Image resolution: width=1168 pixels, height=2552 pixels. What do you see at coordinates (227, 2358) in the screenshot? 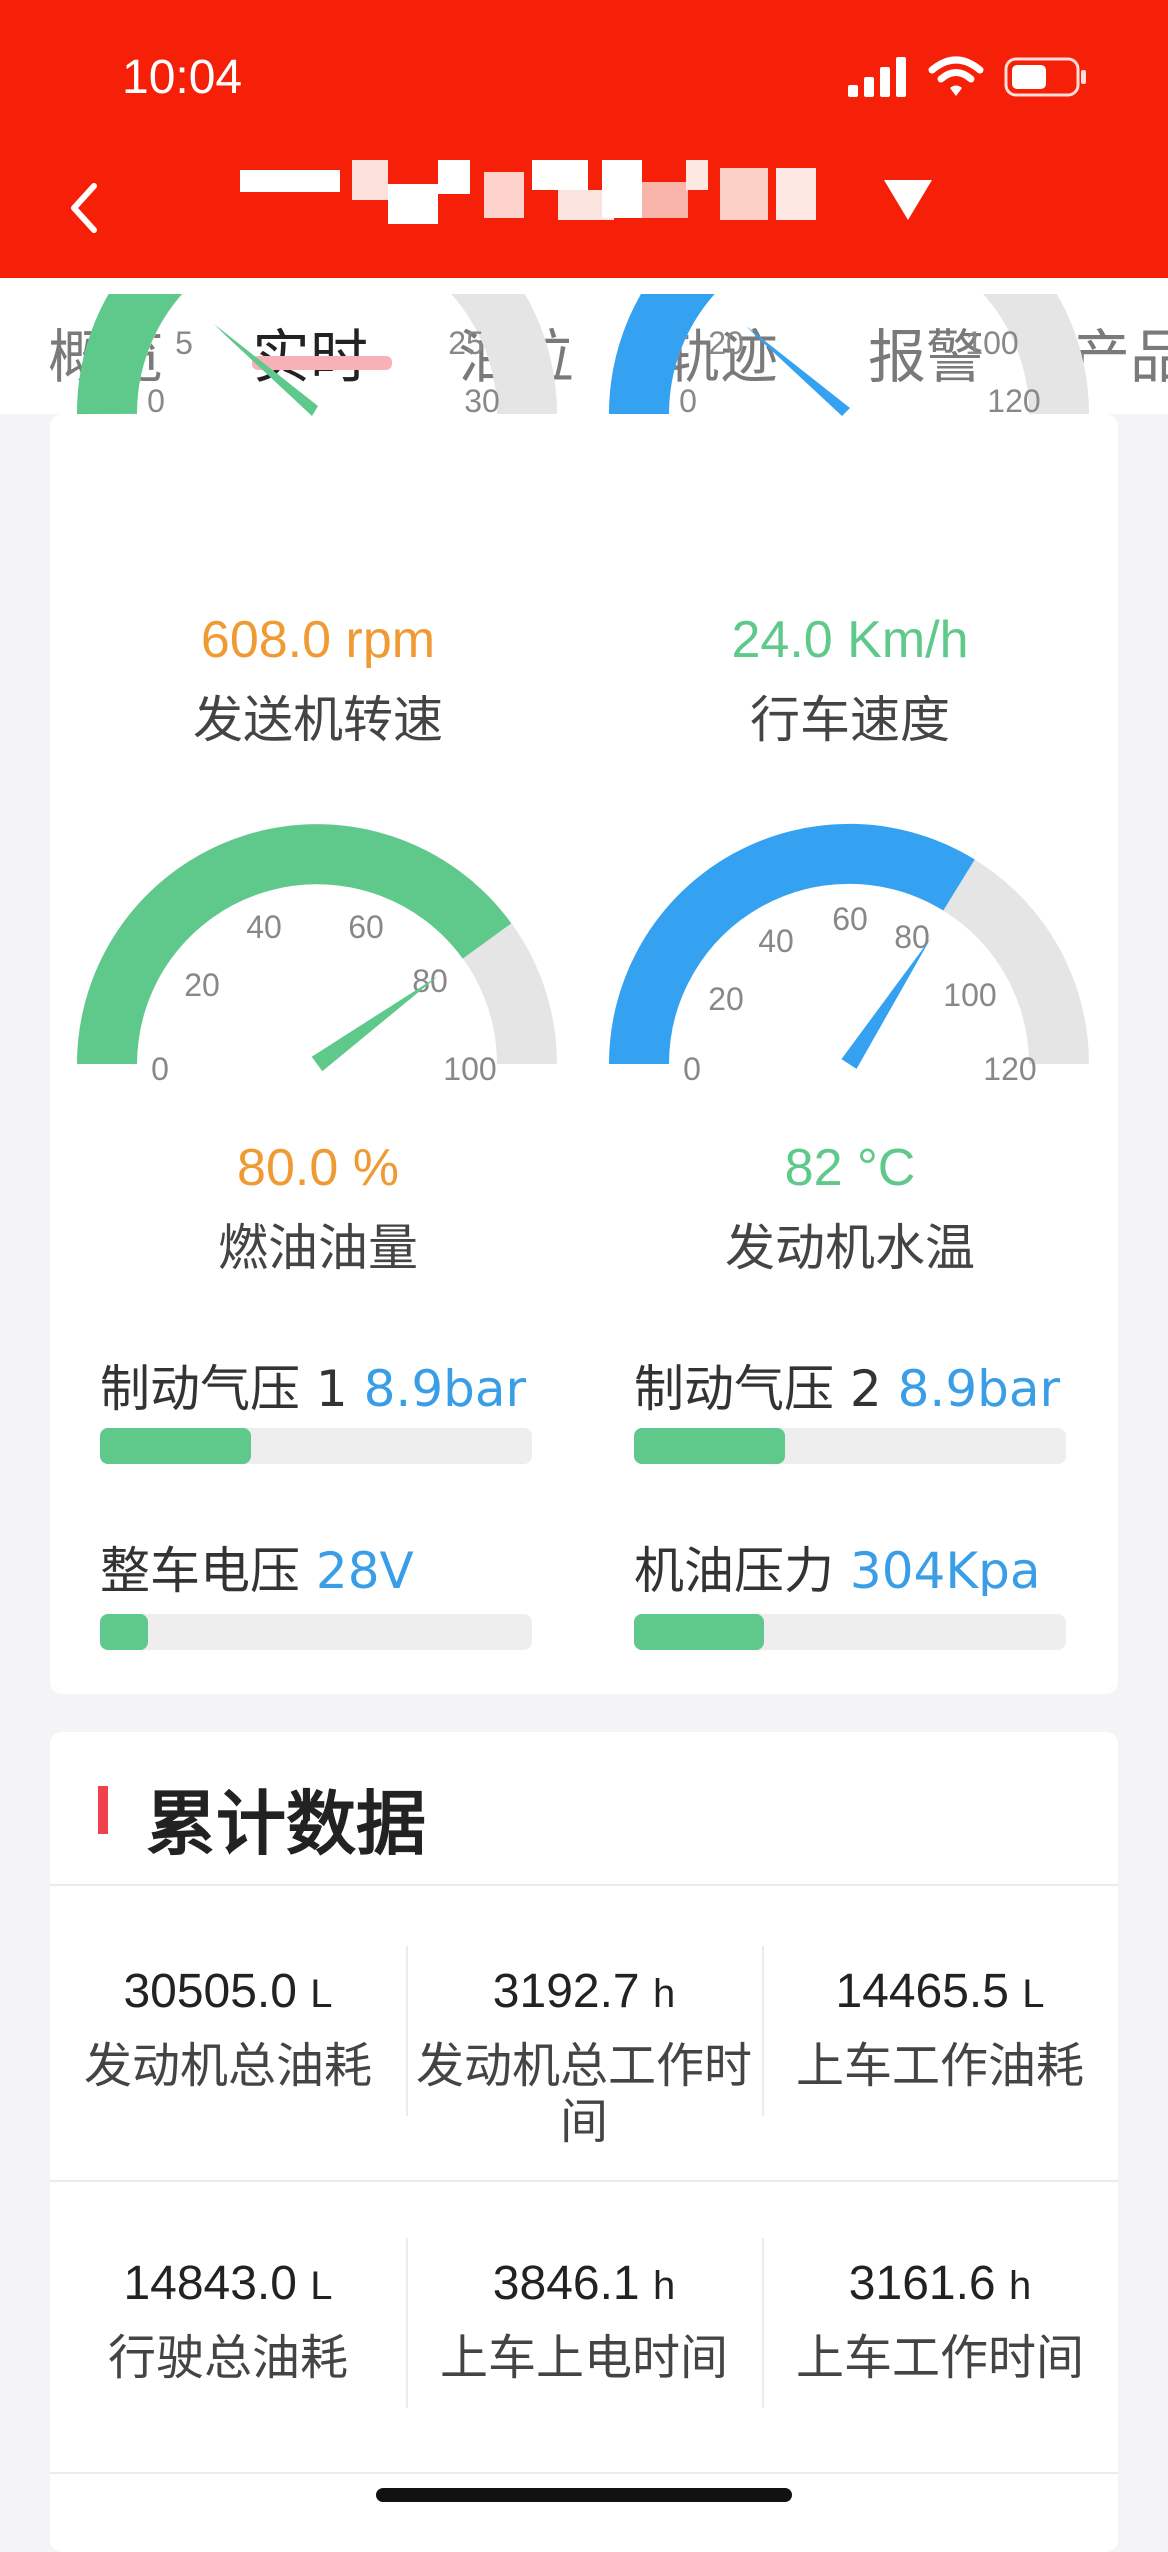
I see `stat-label: 行驶总油耗` at bounding box center [227, 2358].